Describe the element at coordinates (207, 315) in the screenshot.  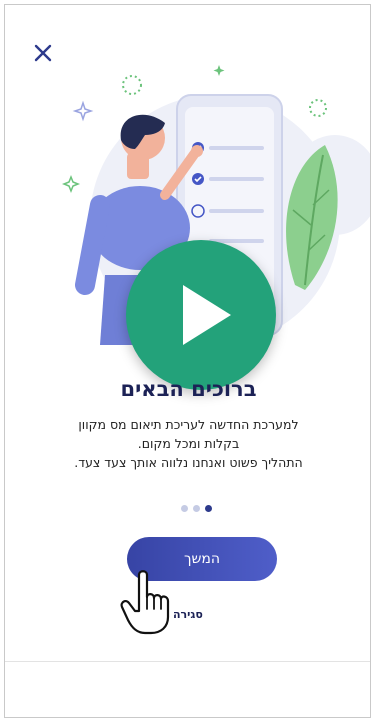
I see `play-icon` at that location.